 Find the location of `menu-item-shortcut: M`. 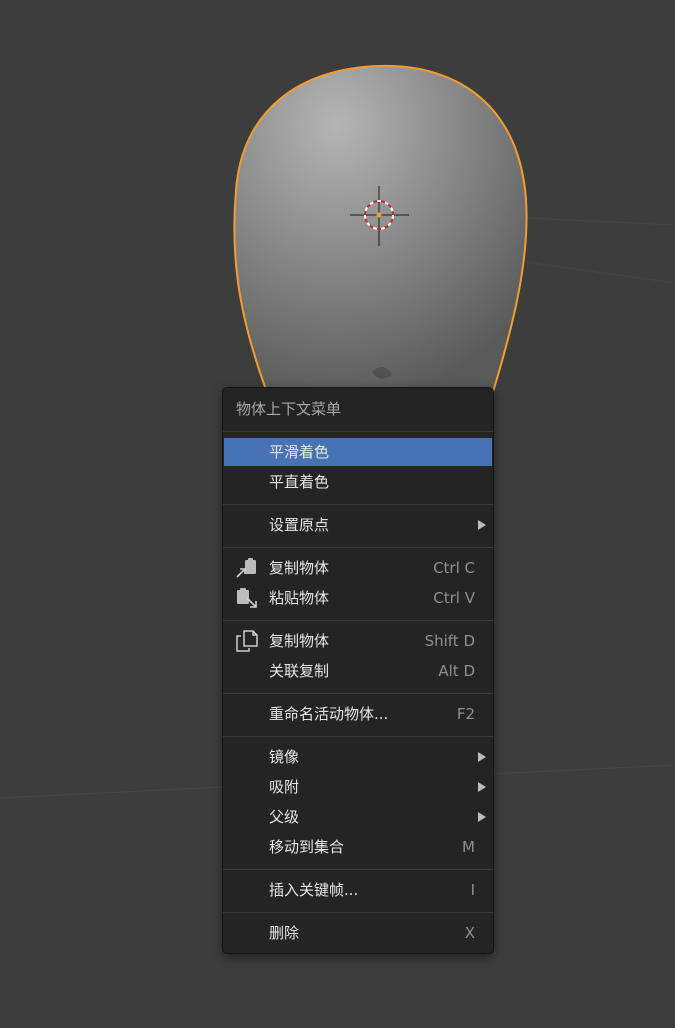

menu-item-shortcut: M is located at coordinates (468, 847).